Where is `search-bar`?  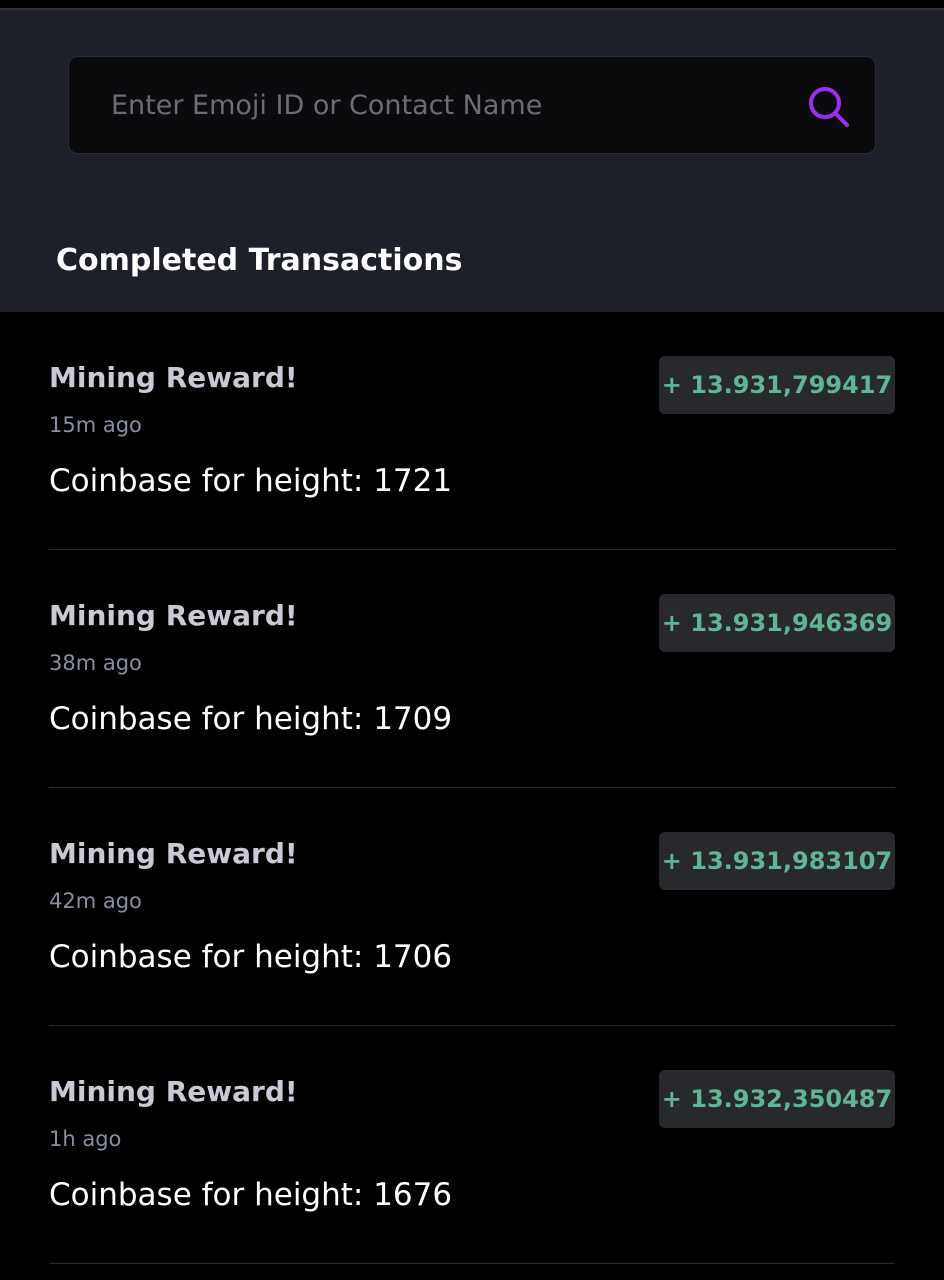
search-bar is located at coordinates (472, 105).